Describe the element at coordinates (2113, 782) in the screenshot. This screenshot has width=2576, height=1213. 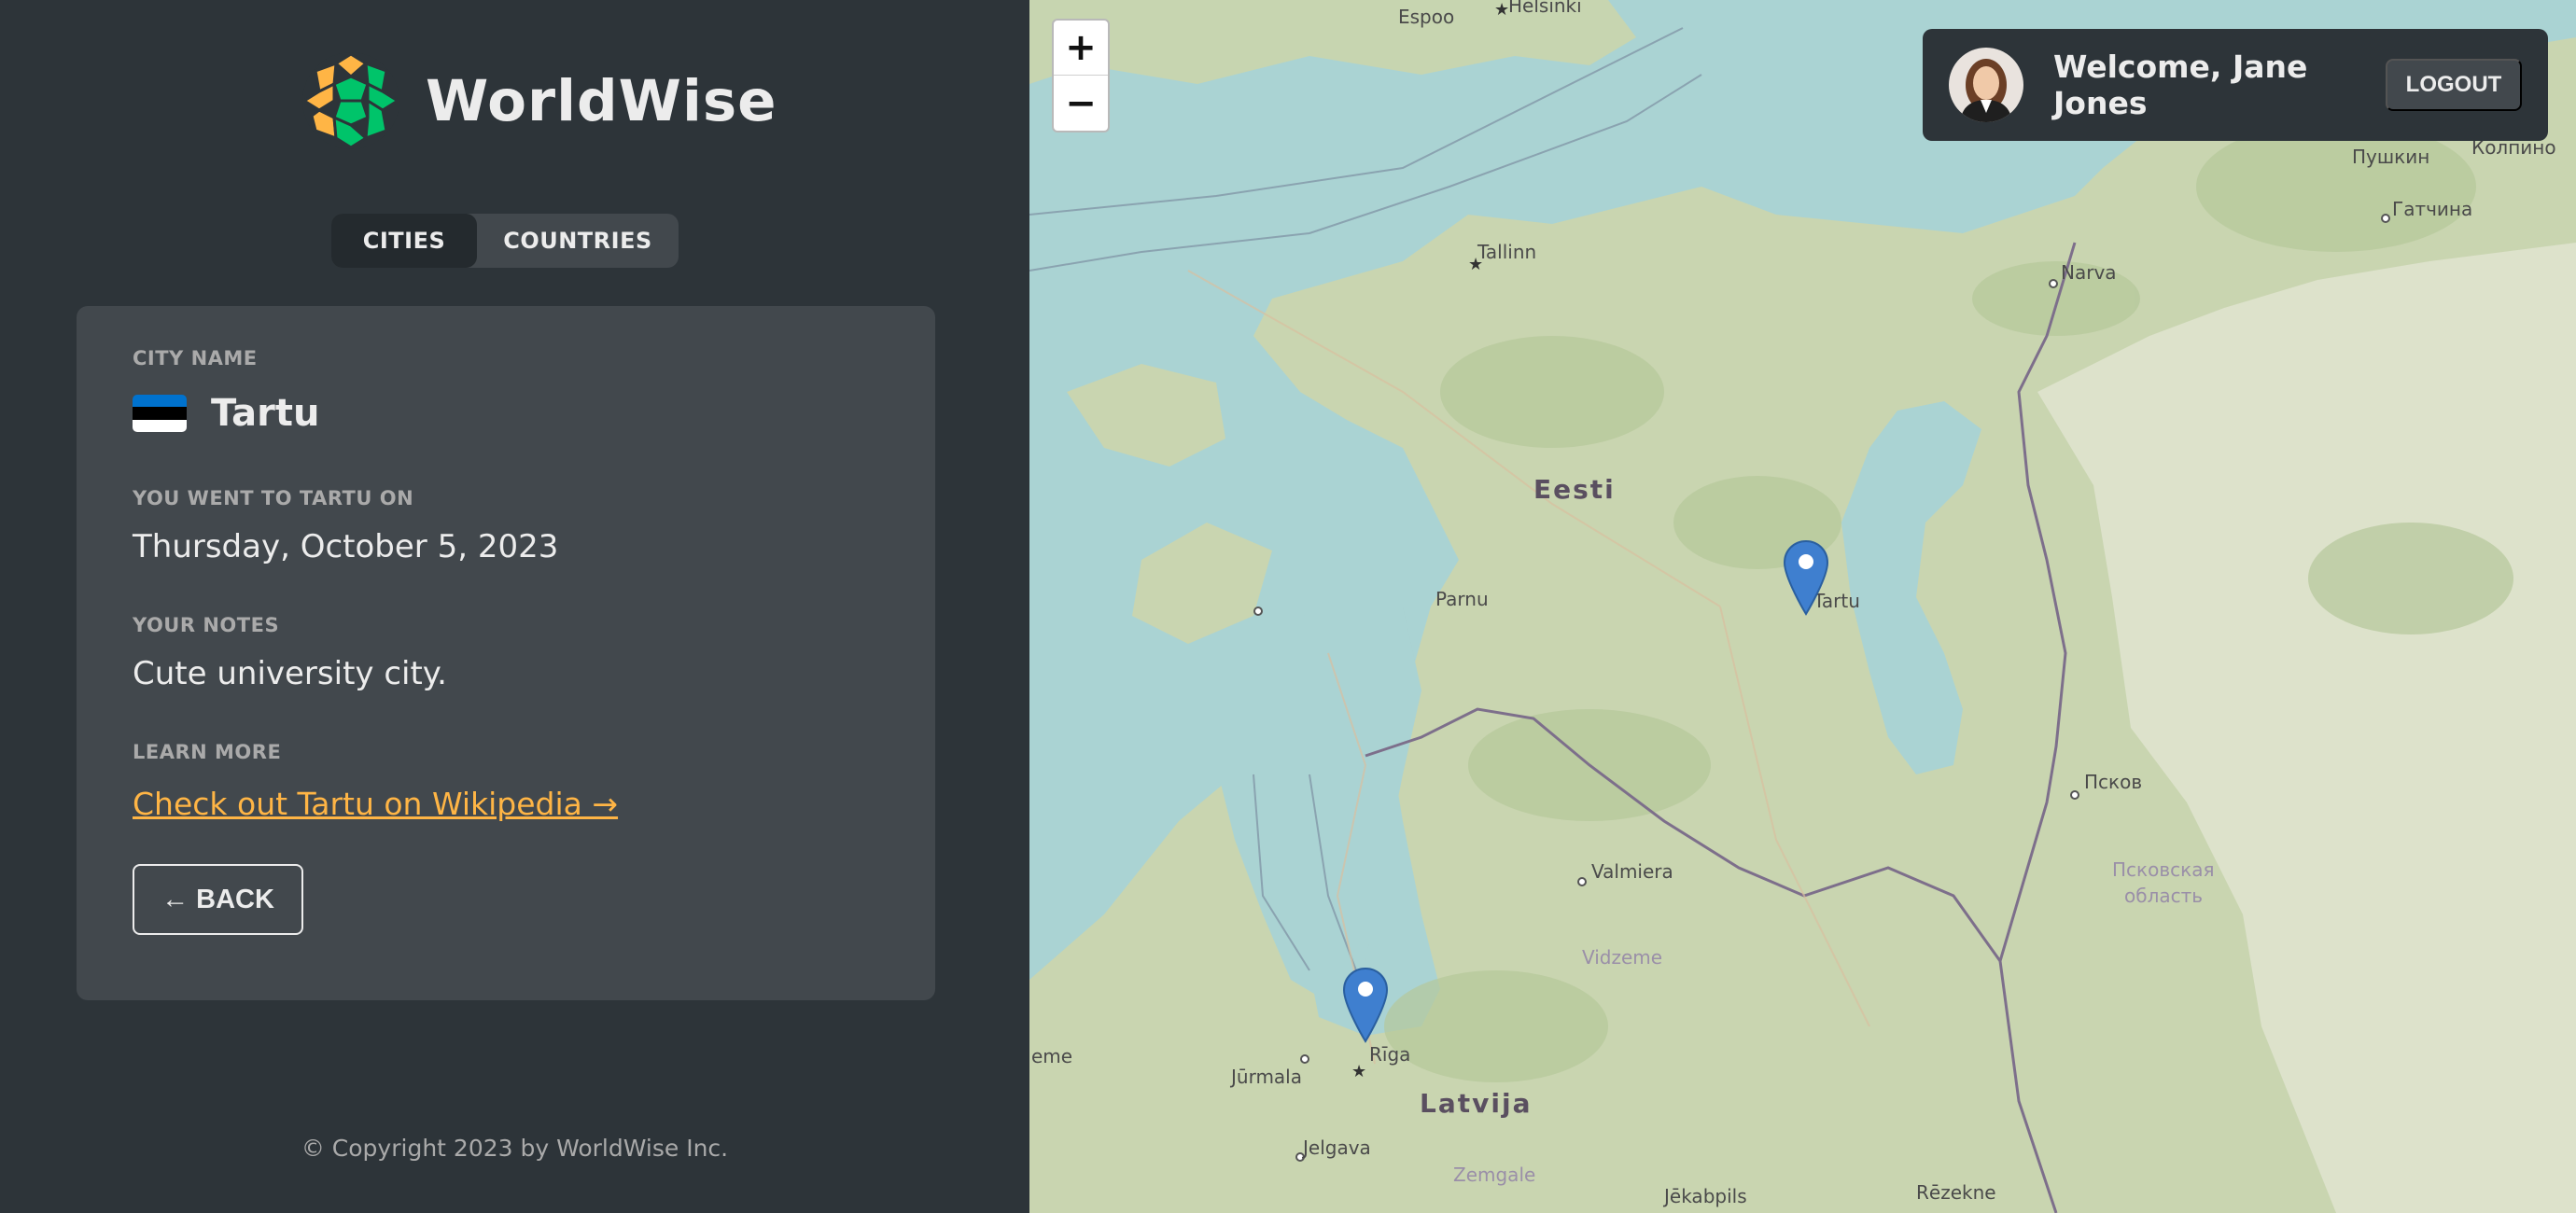
I see `map-label-pskov: Псков` at that location.